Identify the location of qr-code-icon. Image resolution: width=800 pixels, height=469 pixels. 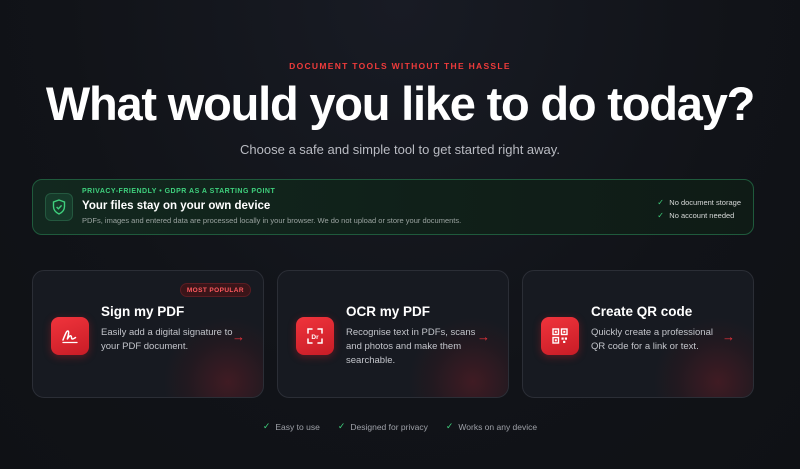
(560, 336).